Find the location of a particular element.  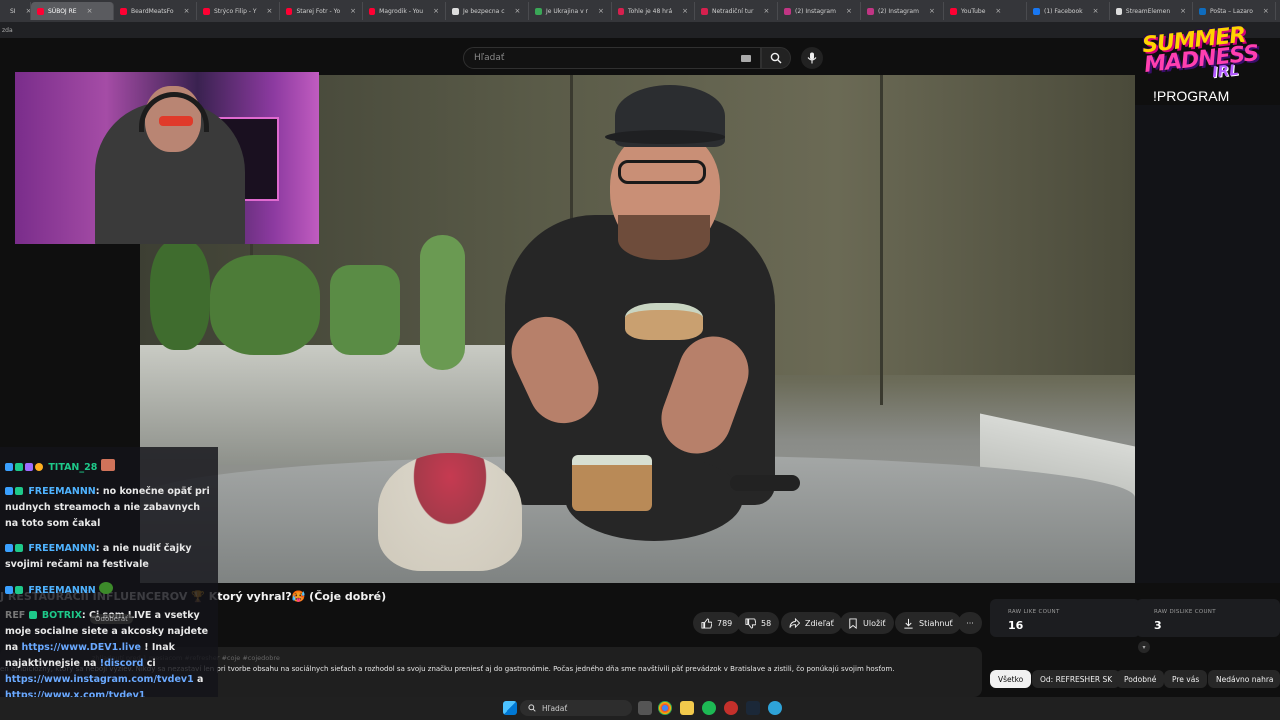

browser-tab: Starej Fotr - Yo × is located at coordinates (321, 11).